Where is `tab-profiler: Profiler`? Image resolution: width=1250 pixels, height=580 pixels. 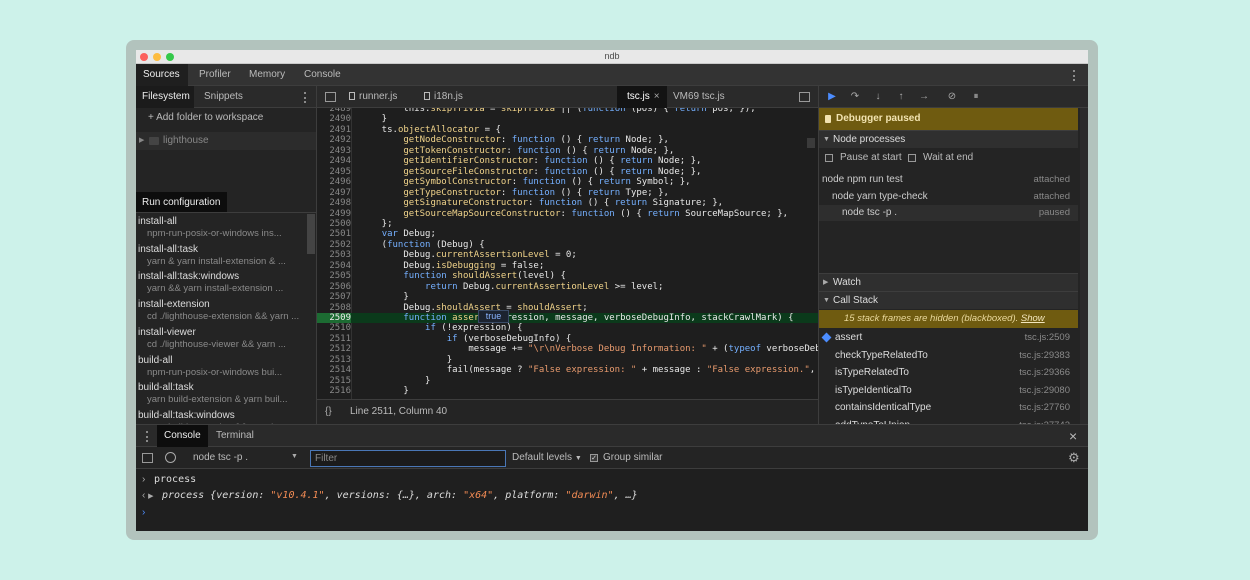 tab-profiler: Profiler is located at coordinates (215, 75).